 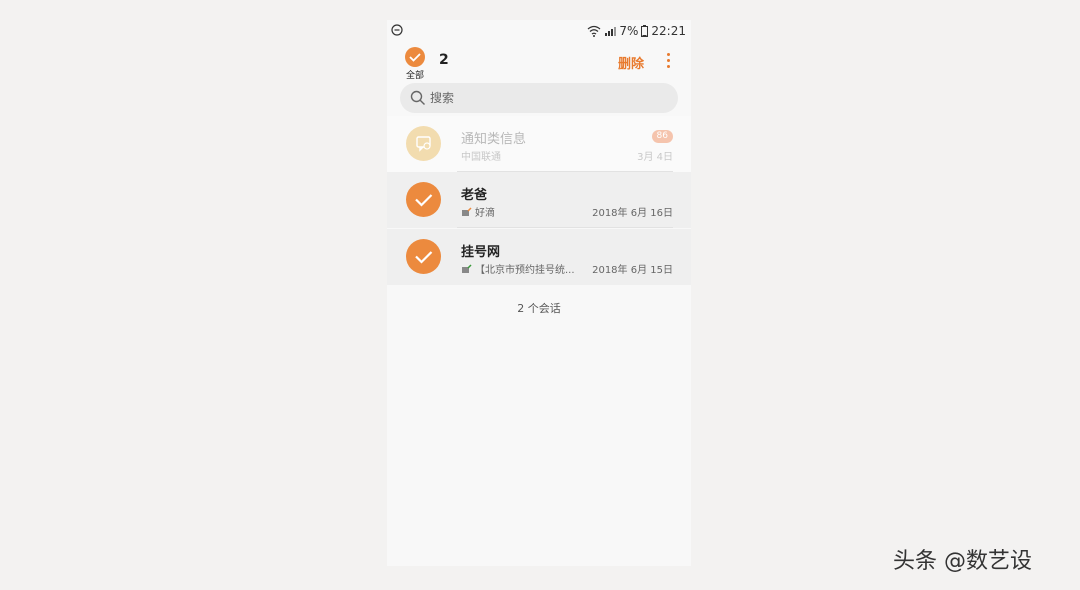 What do you see at coordinates (415, 57) in the screenshot?
I see `select-all-check-icon` at bounding box center [415, 57].